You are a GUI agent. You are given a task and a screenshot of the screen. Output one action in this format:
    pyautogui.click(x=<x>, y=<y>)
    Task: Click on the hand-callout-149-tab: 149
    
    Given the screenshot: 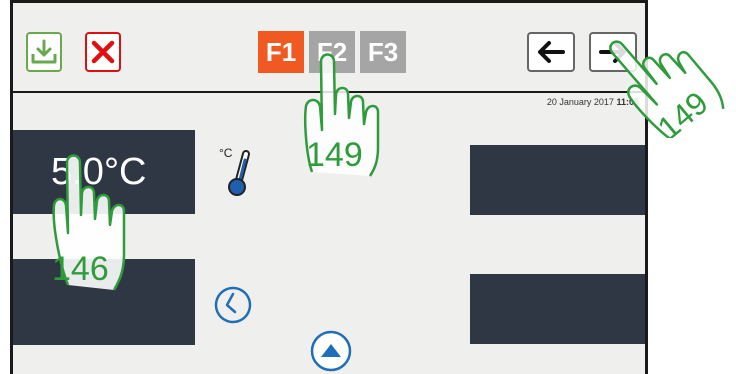 What is the action you would take?
    pyautogui.click(x=342, y=115)
    